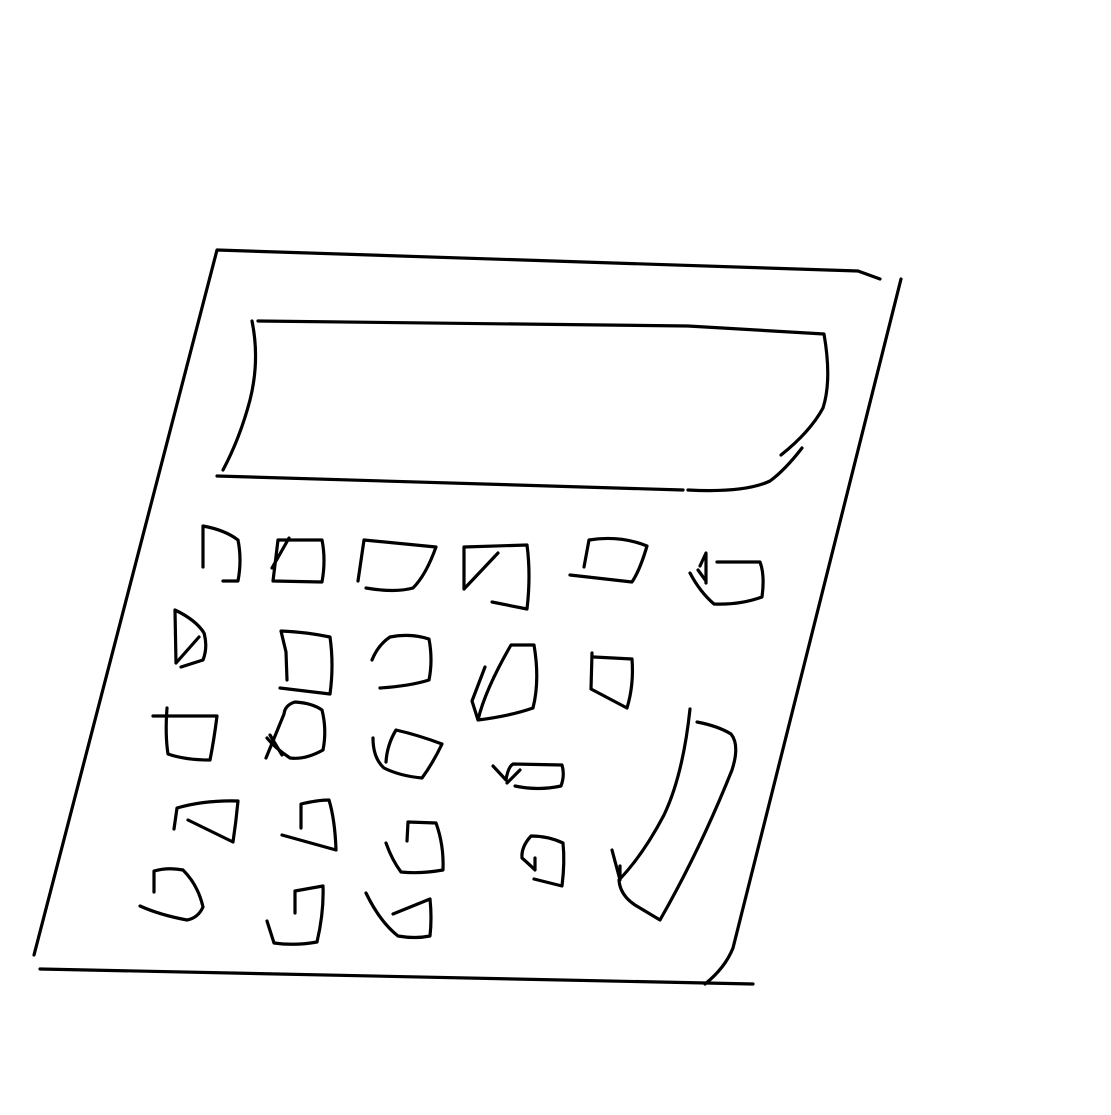 This screenshot has height=1115, width=1111. I want to click on display-bottom-edge, so click(450, 483).